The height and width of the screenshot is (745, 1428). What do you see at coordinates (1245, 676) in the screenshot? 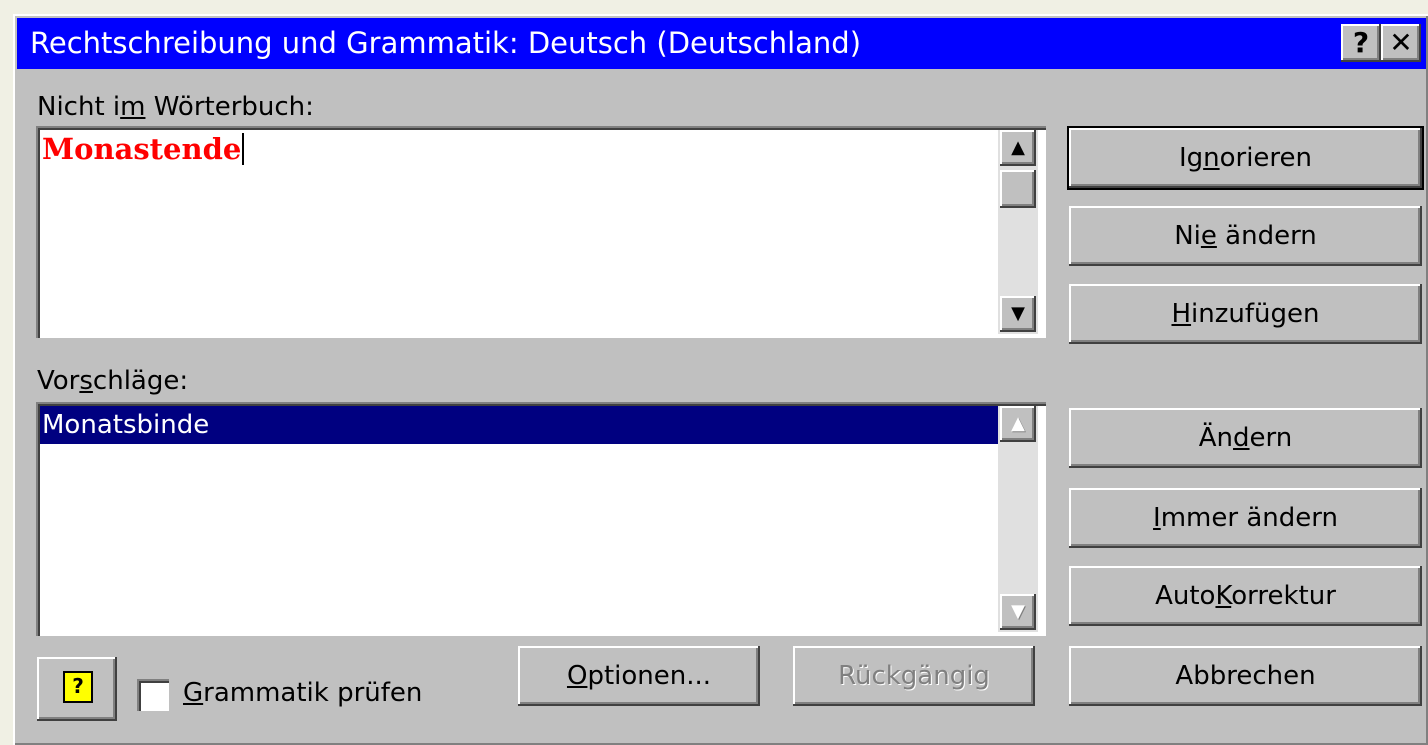
I see `cancel-button: Abbrechen` at bounding box center [1245, 676].